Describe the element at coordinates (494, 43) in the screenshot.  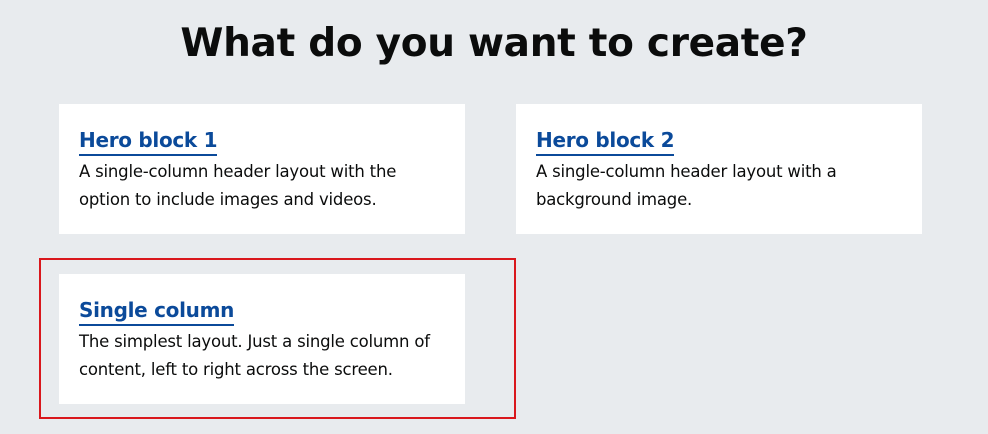
I see `page-title: What do you want to create?` at that location.